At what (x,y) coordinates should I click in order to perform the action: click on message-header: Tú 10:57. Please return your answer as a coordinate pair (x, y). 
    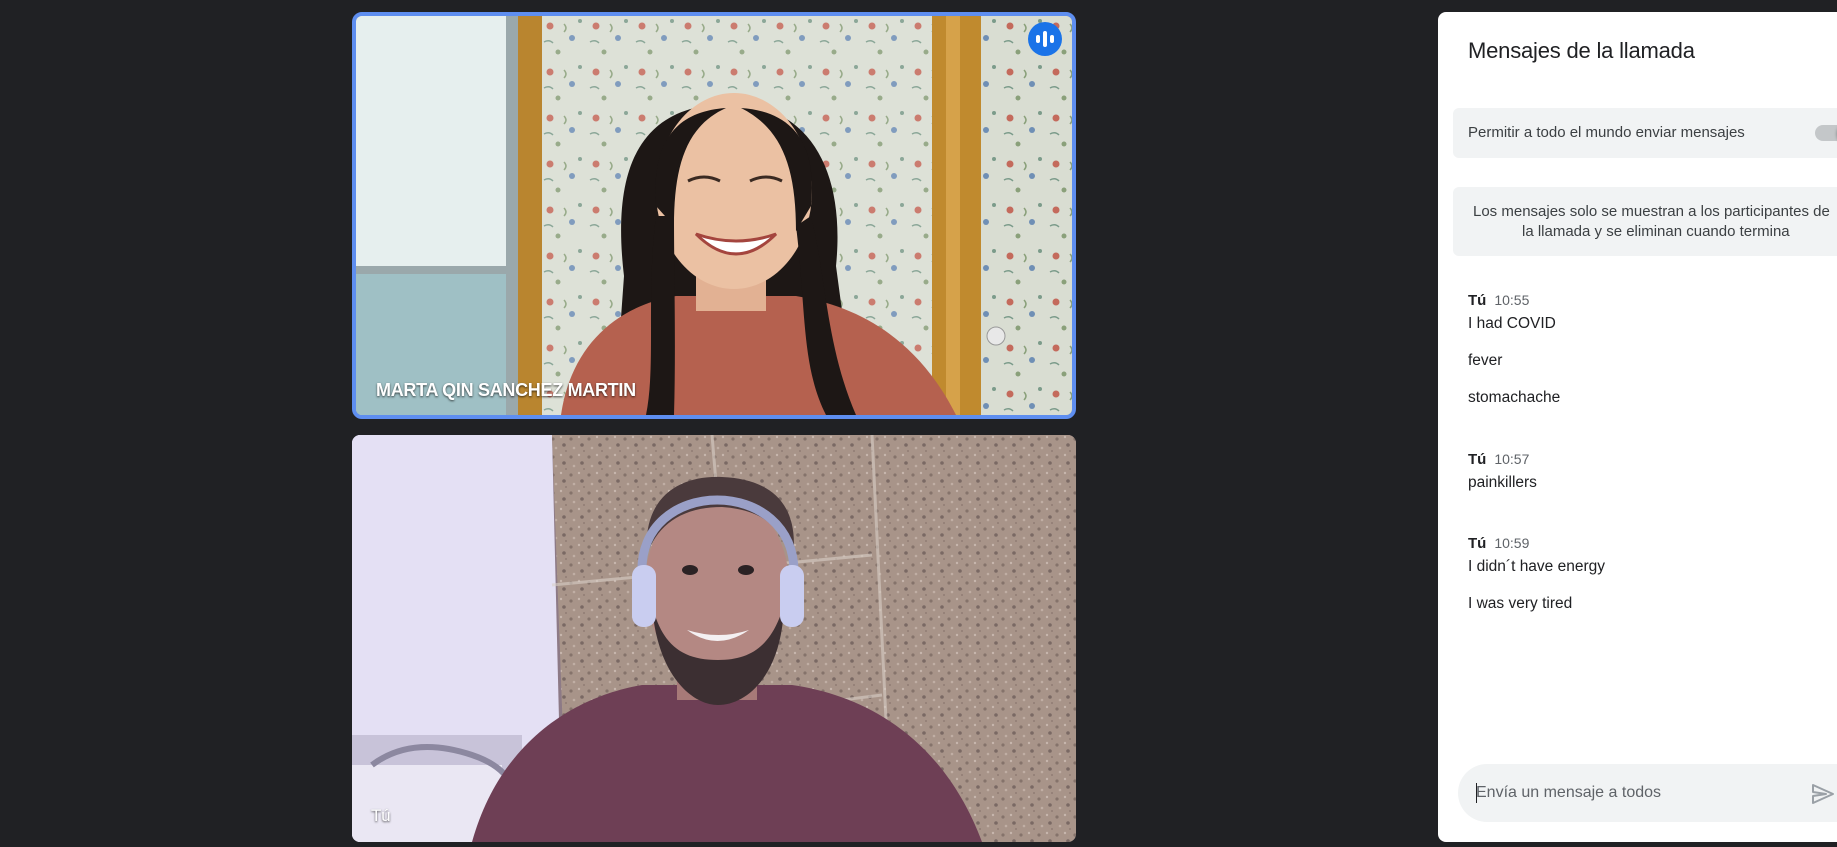
    Looking at the image, I should click on (1502, 459).